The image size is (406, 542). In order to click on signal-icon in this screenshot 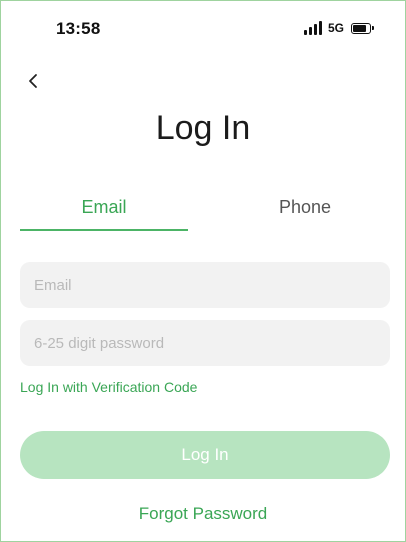, I will do `click(312, 28)`.